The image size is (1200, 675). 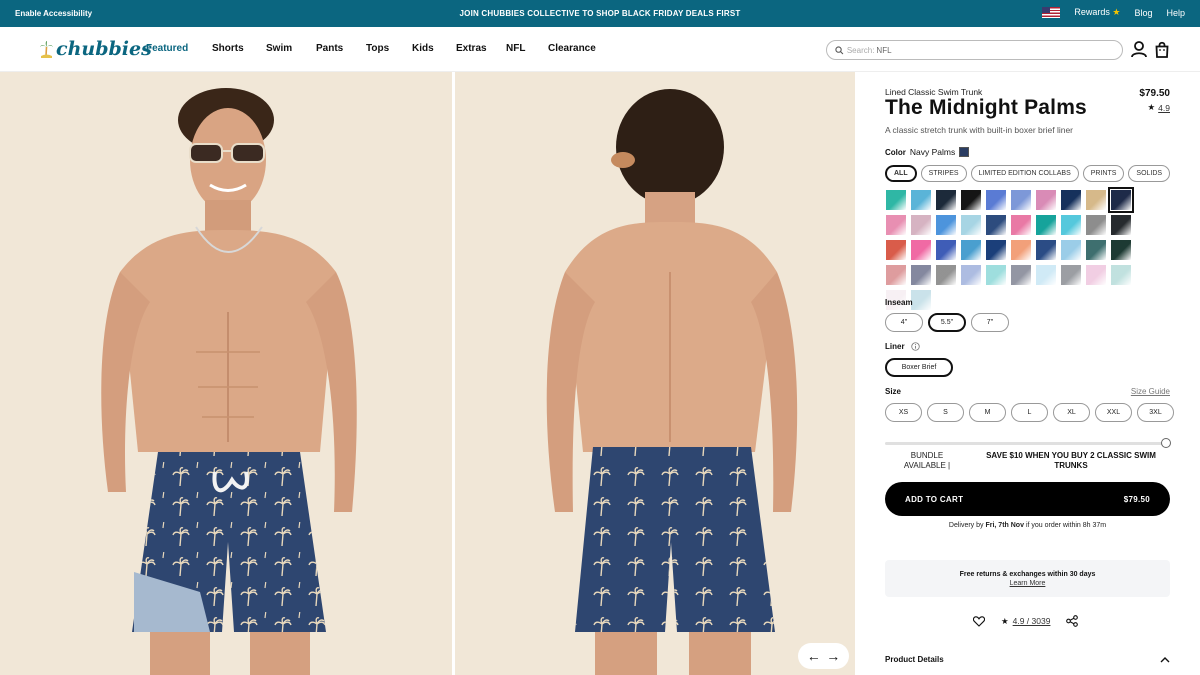 What do you see at coordinates (903, 412) in the screenshot?
I see `size-option-xs: XS` at bounding box center [903, 412].